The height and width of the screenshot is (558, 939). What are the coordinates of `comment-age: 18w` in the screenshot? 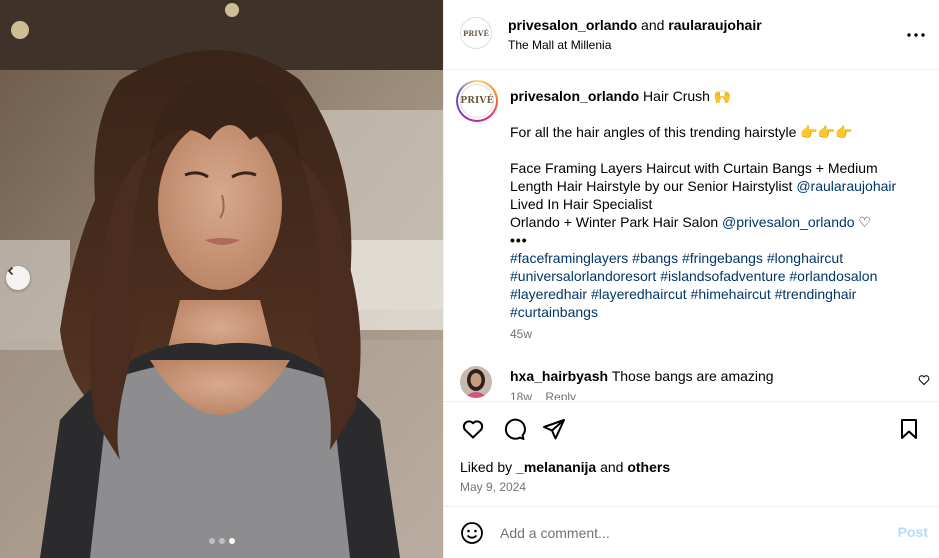 It's located at (521, 395).